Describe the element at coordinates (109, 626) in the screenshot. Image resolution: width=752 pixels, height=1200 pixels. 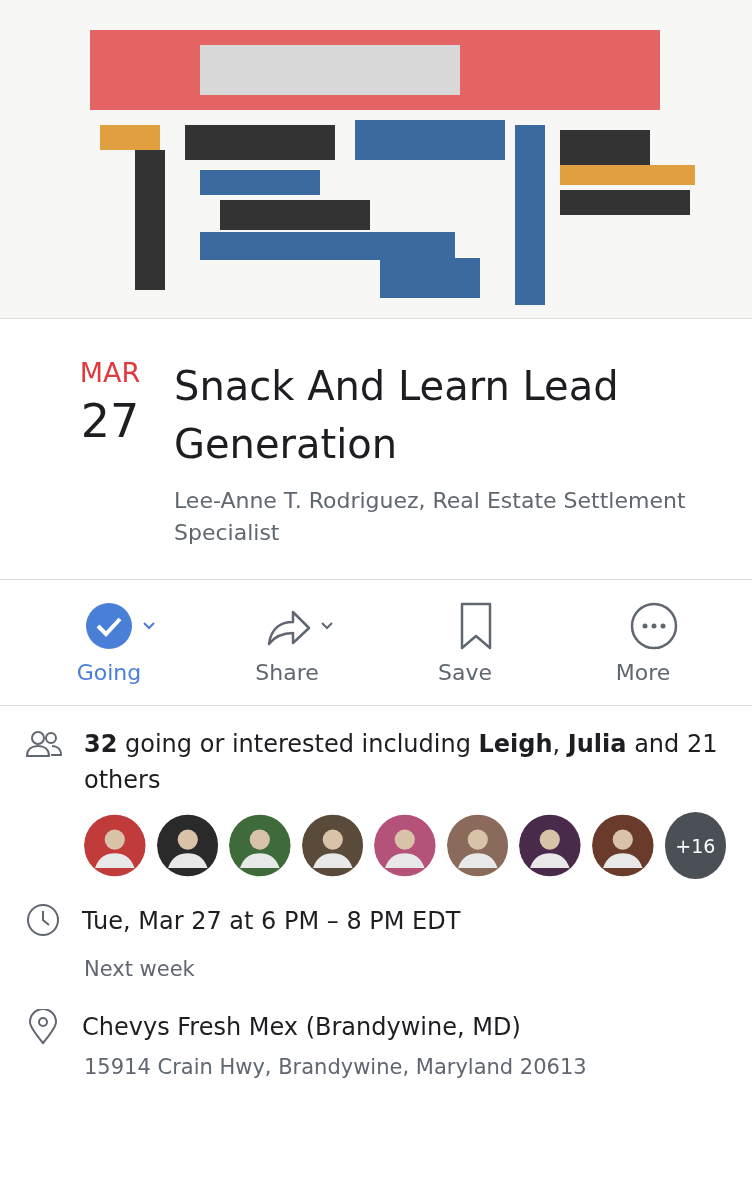
I see `check-circle-icon` at that location.